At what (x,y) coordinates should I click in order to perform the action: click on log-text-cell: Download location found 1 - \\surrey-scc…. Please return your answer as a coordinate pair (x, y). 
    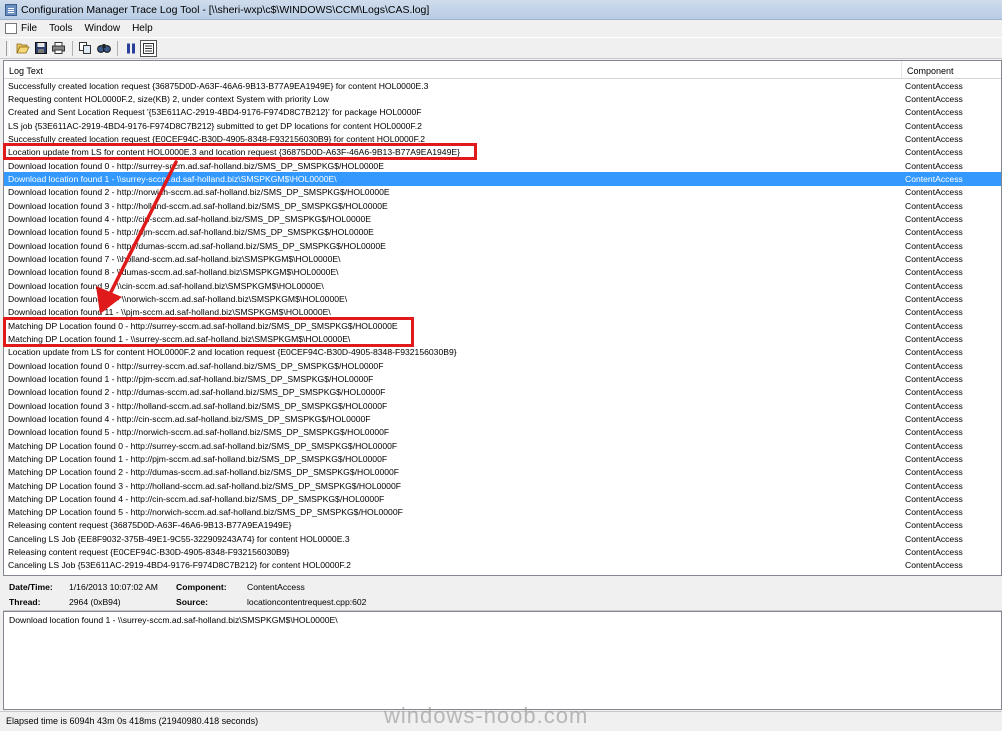
    Looking at the image, I should click on (172, 178).